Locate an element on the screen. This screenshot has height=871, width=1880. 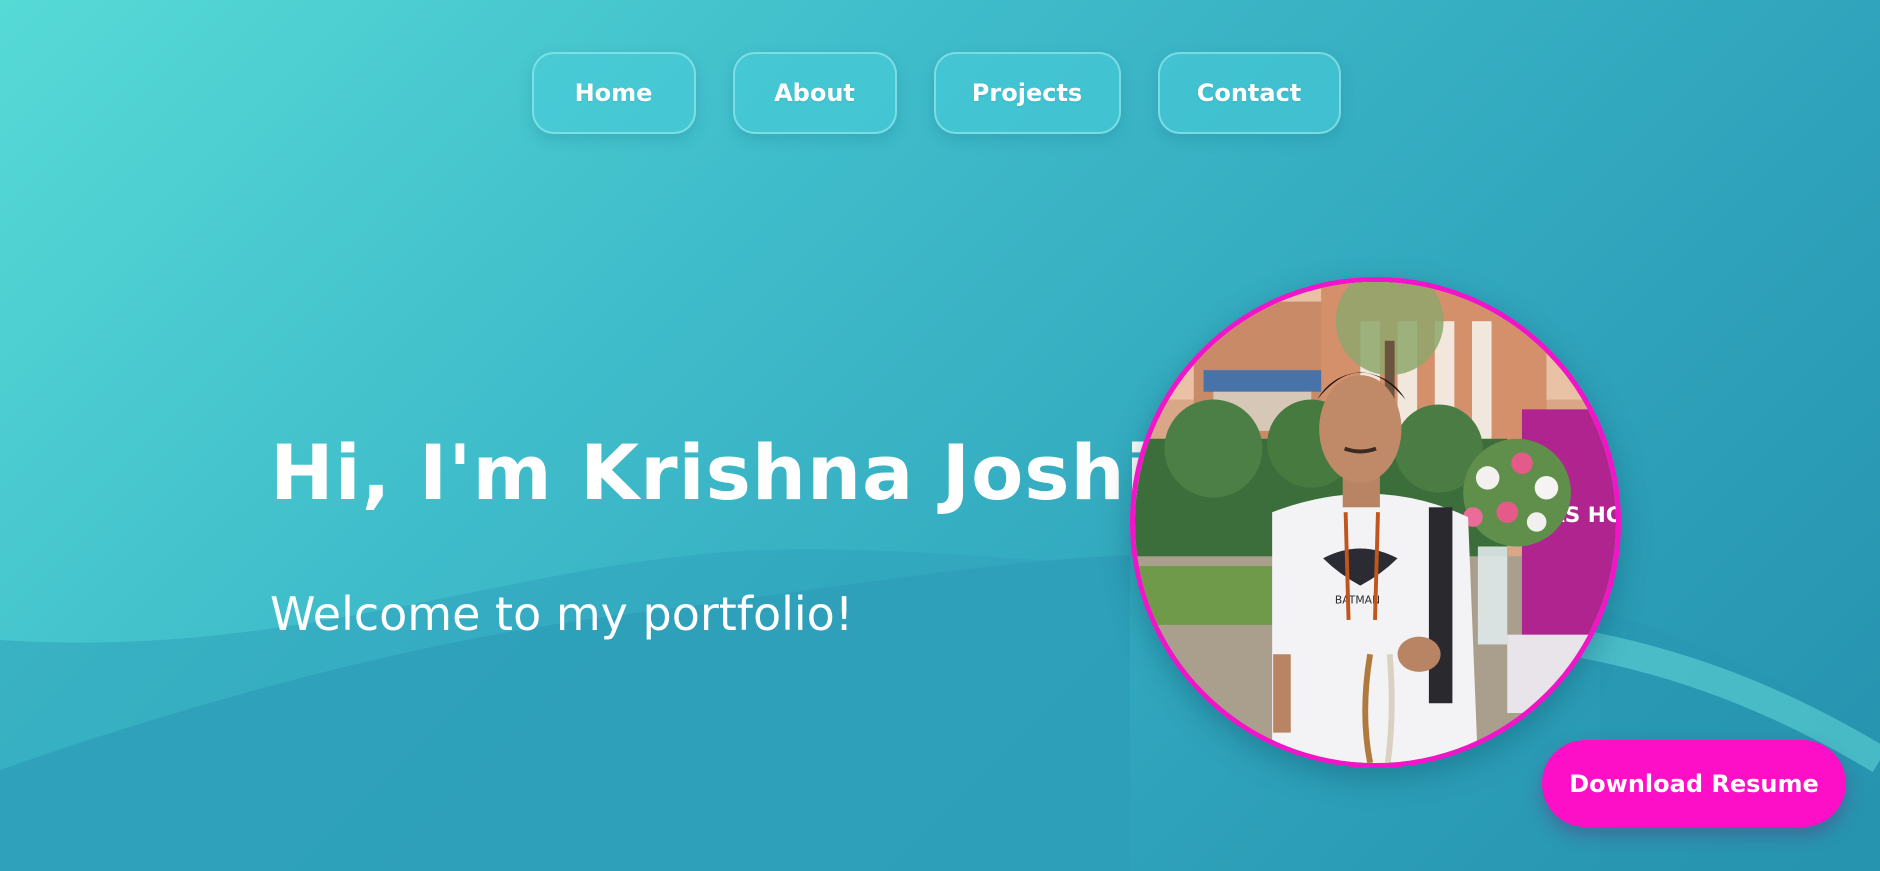
hero-subtitle: Welcome to my portfolio! is located at coordinates (562, 614).